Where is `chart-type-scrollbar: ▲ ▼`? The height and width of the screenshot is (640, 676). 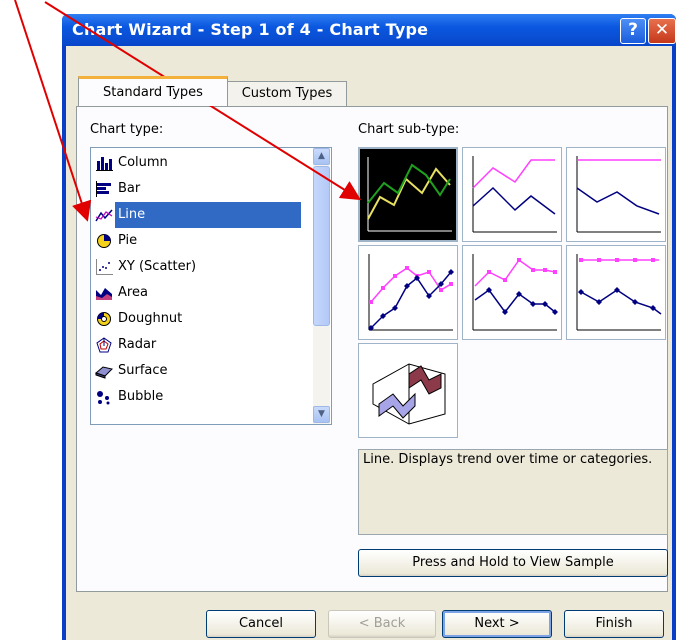
chart-type-scrollbar: ▲ ▼ is located at coordinates (321, 286).